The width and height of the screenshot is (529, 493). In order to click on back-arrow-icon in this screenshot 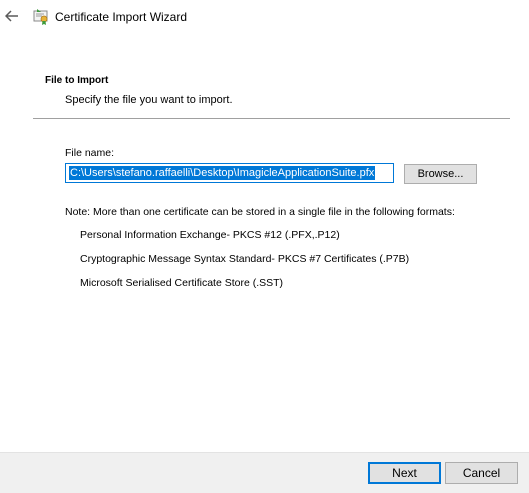, I will do `click(11, 16)`.